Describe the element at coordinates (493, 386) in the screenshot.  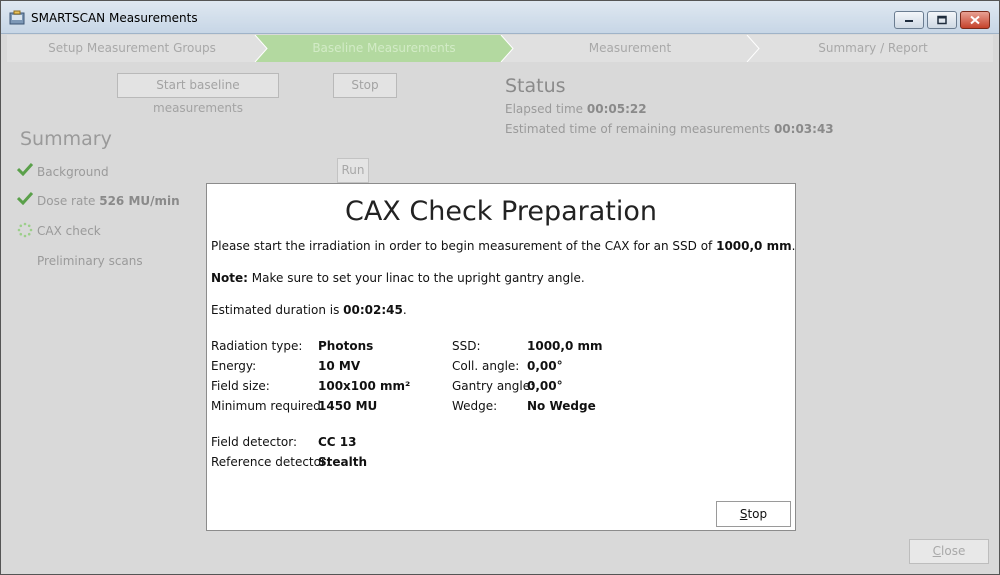
I see `param-label: Gantry angle:` at that location.